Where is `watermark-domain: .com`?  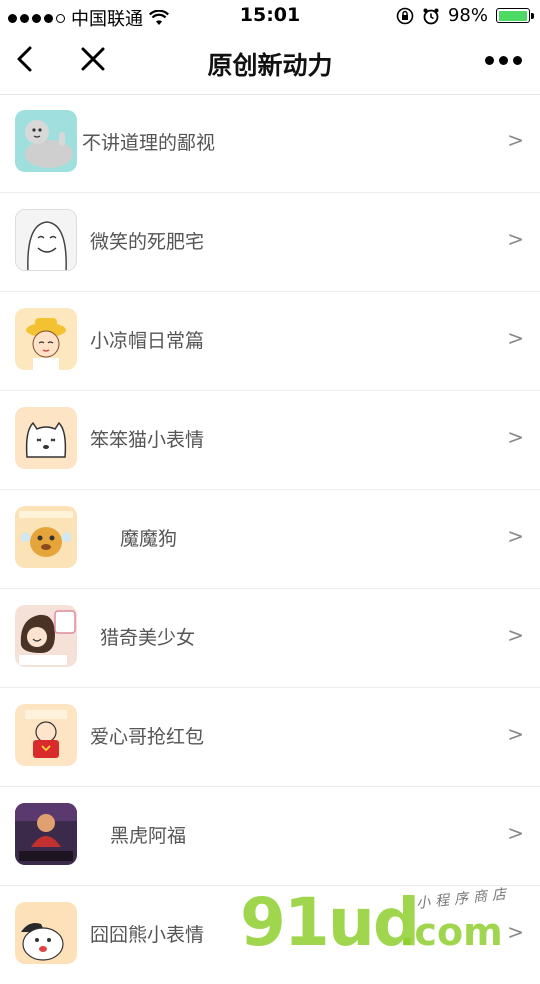 watermark-domain: .com is located at coordinates (451, 932).